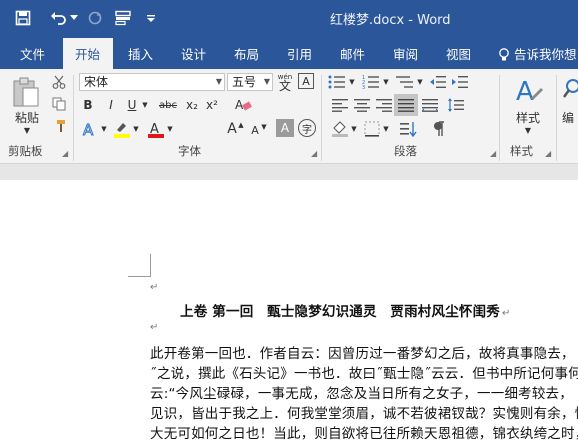 This screenshot has width=578, height=442. I want to click on undo-dropdown-icon, so click(74, 18).